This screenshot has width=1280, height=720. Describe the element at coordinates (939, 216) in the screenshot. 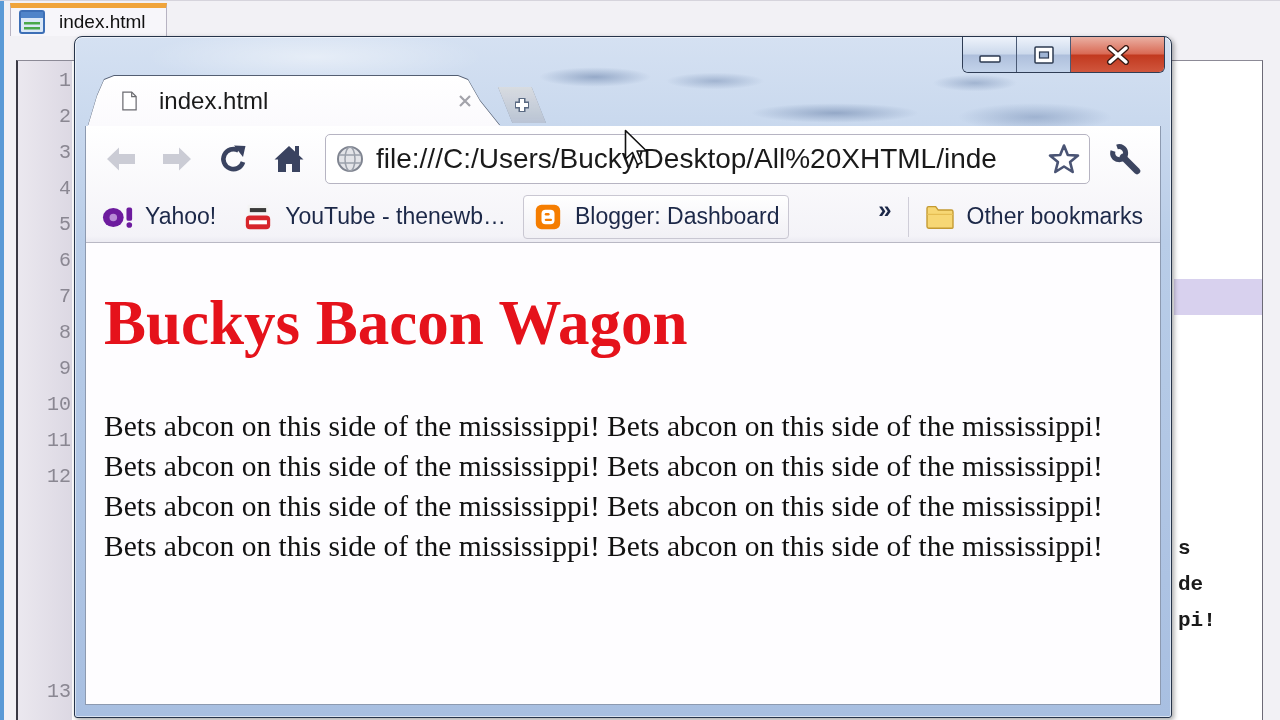

I see `folder-icon` at that location.